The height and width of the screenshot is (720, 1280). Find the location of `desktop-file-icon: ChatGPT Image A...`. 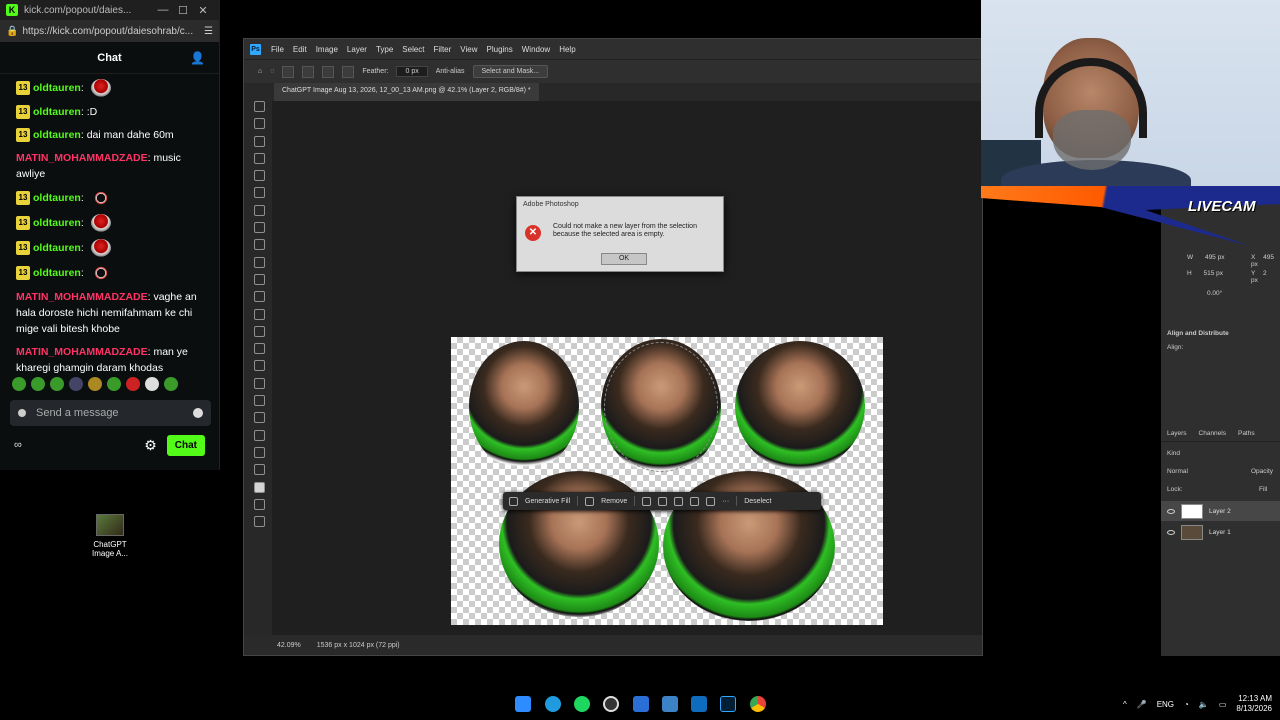

desktop-file-icon: ChatGPT Image A... is located at coordinates (110, 536).